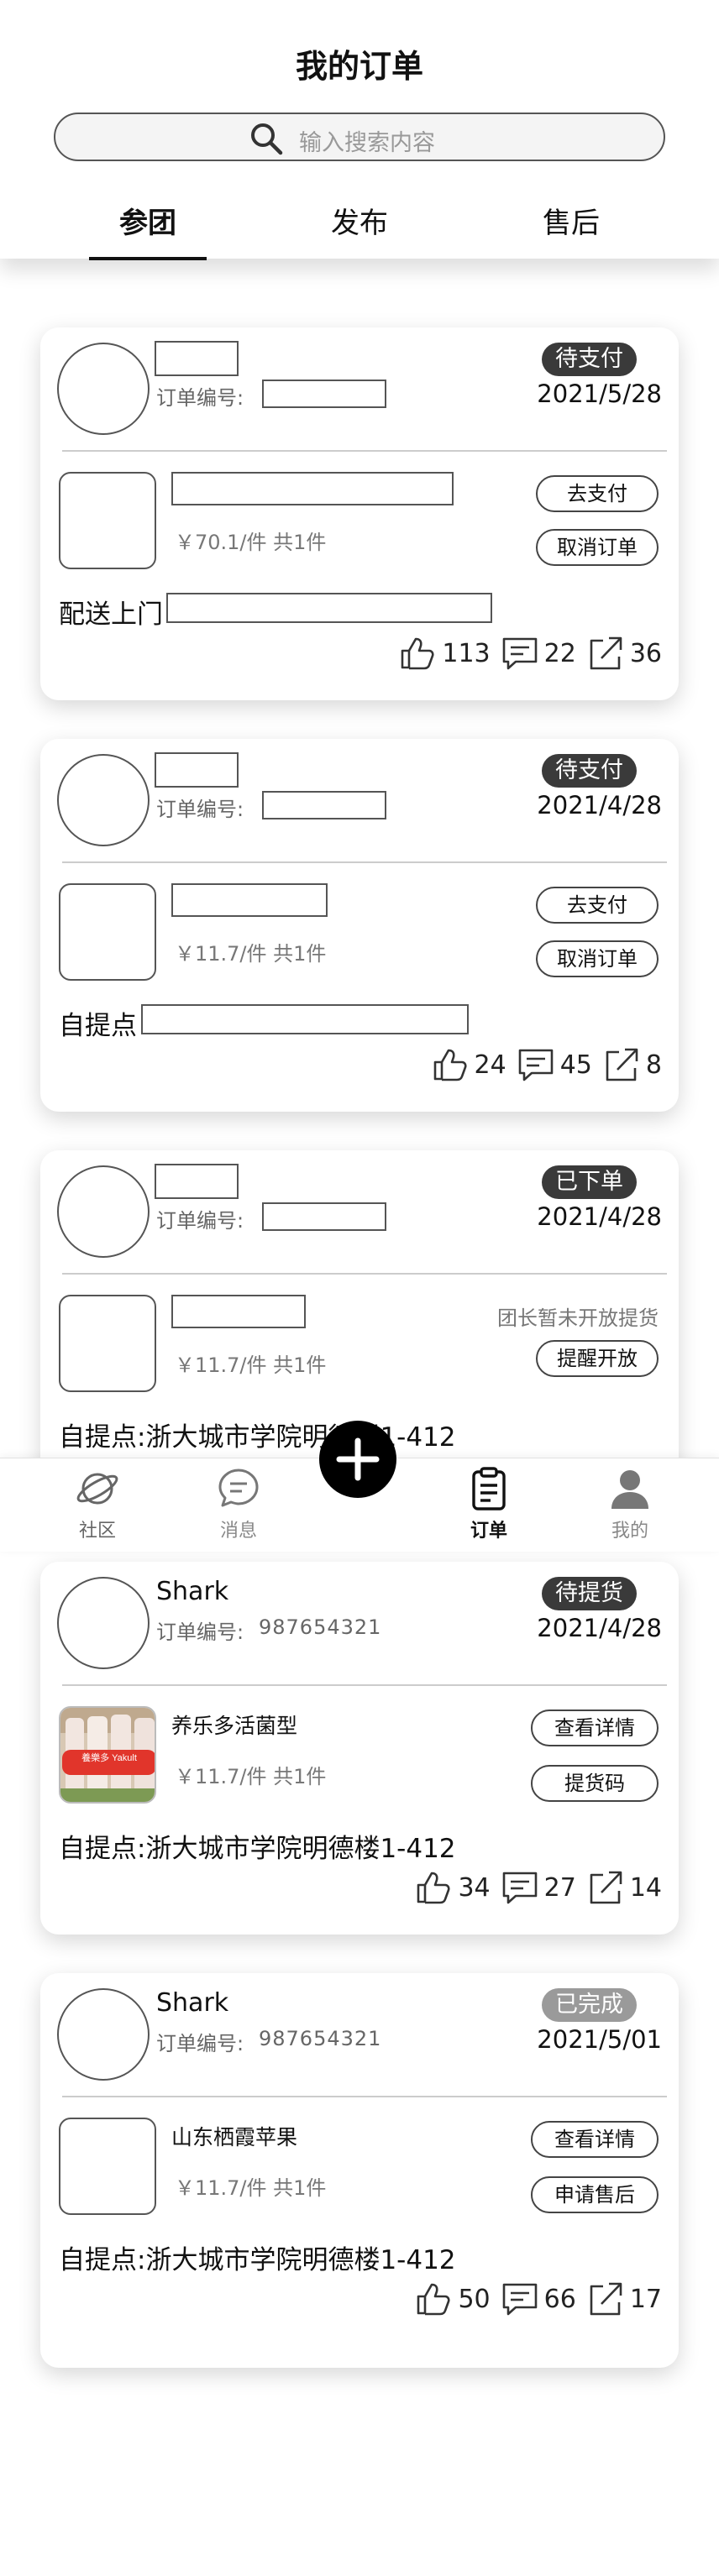  I want to click on nav-orders: 订单, so click(488, 1504).